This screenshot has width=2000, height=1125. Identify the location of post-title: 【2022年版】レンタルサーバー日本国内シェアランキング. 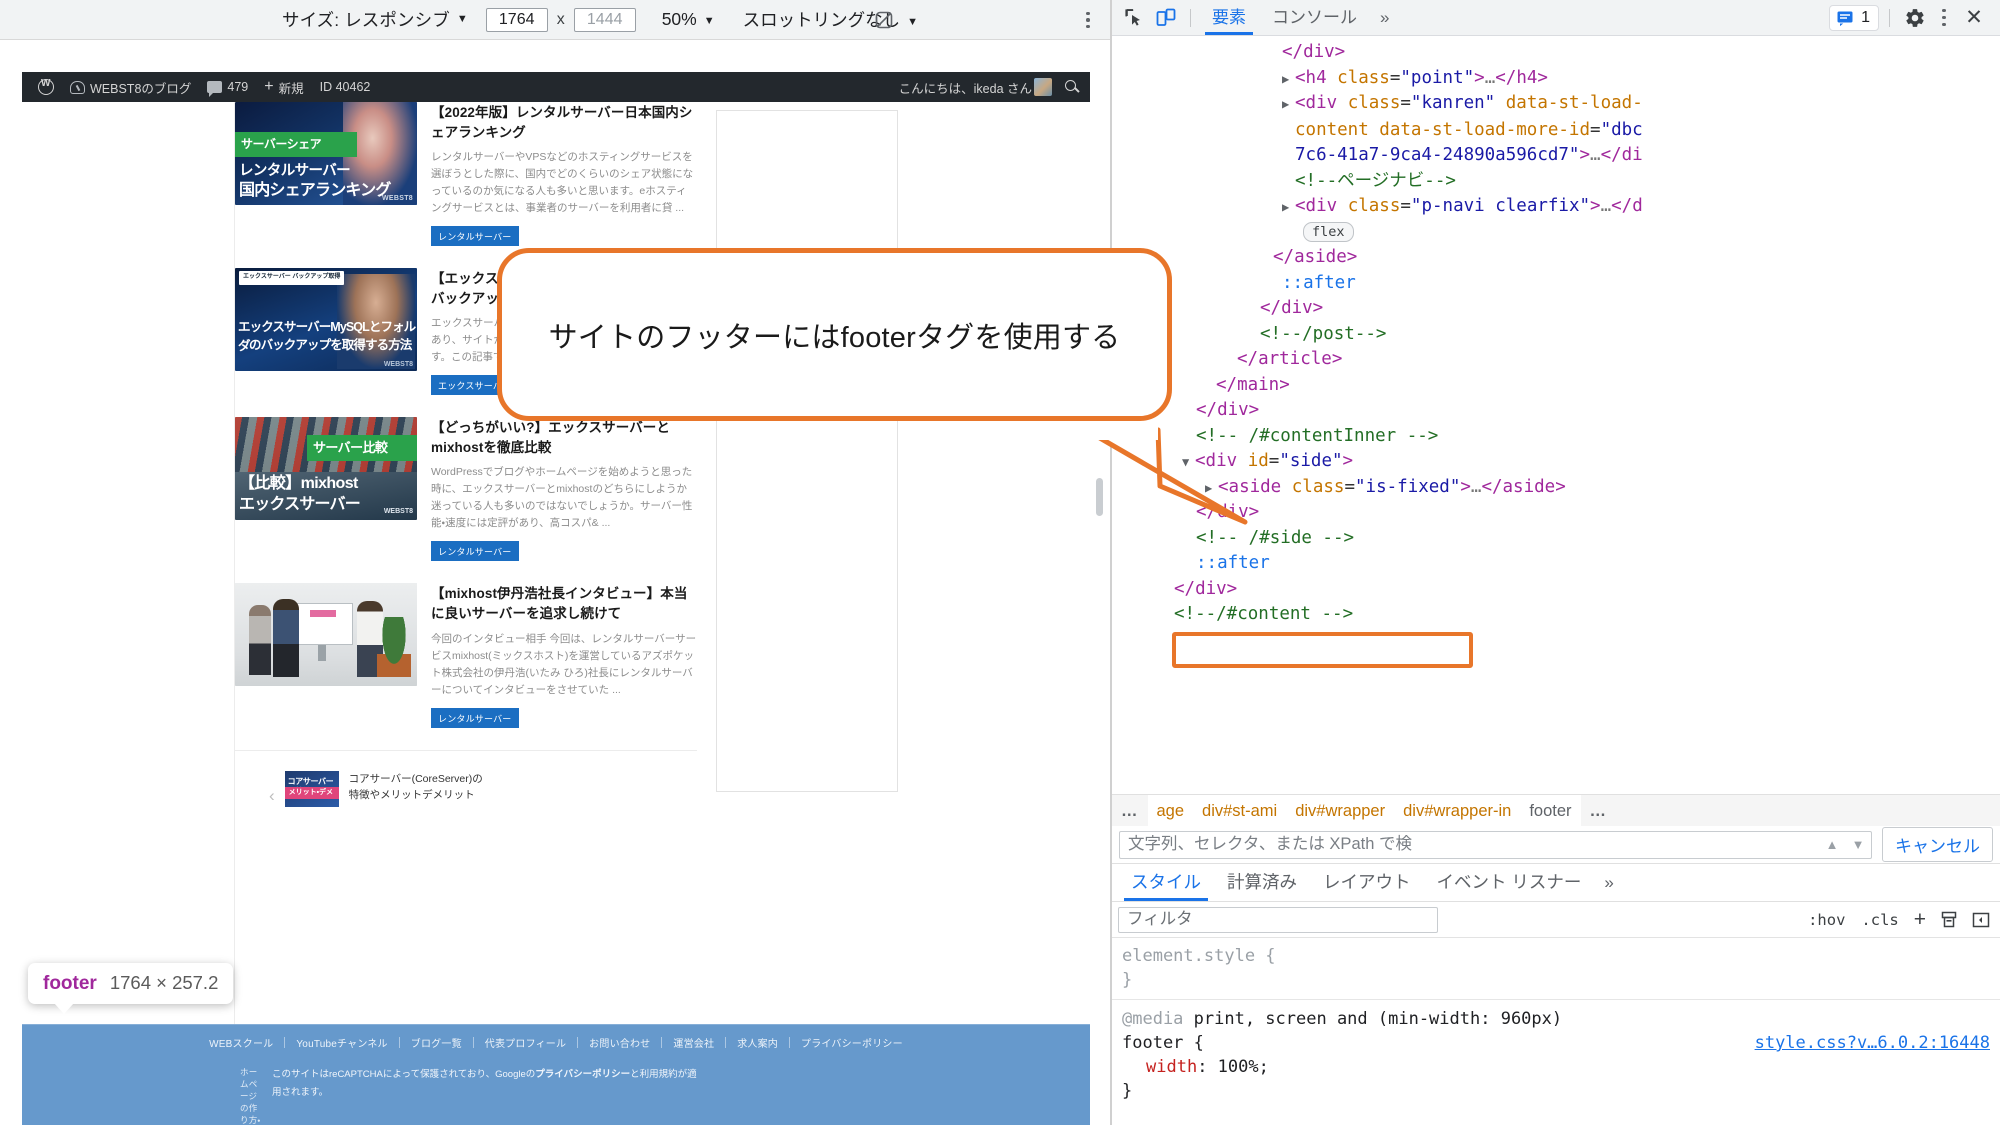
(564, 122).